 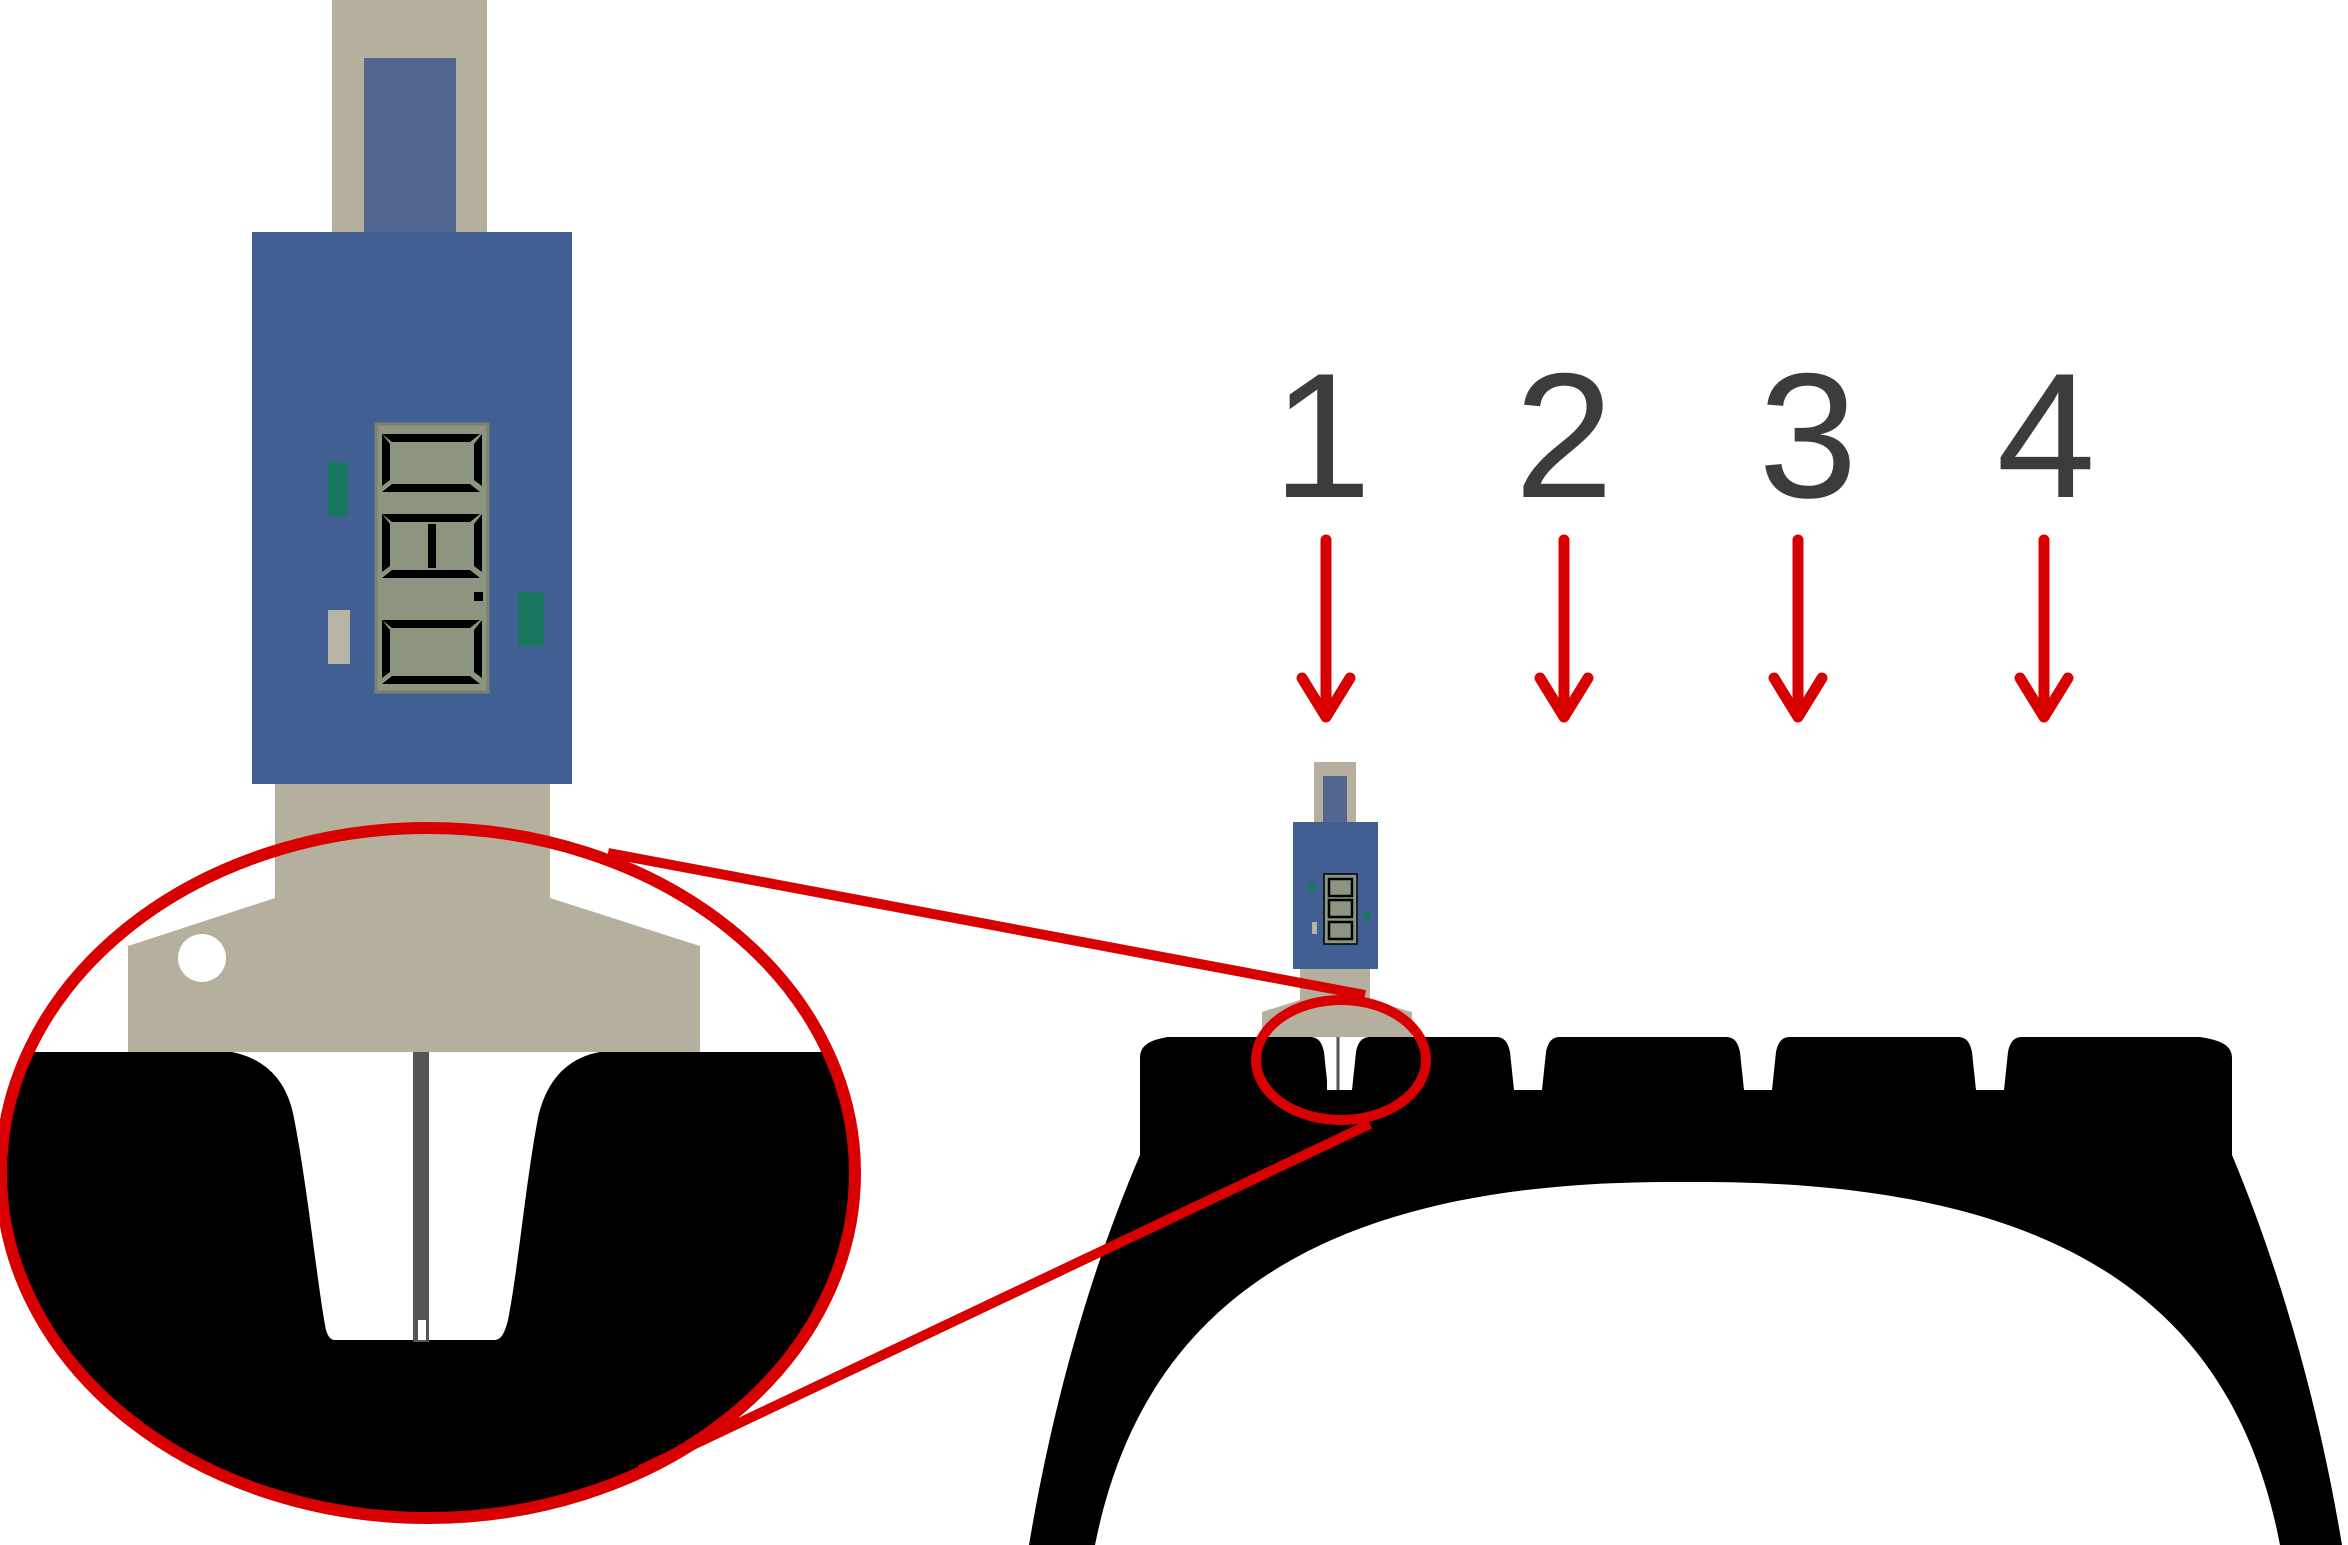 I want to click on position-label-3: 3, so click(x=1808, y=435).